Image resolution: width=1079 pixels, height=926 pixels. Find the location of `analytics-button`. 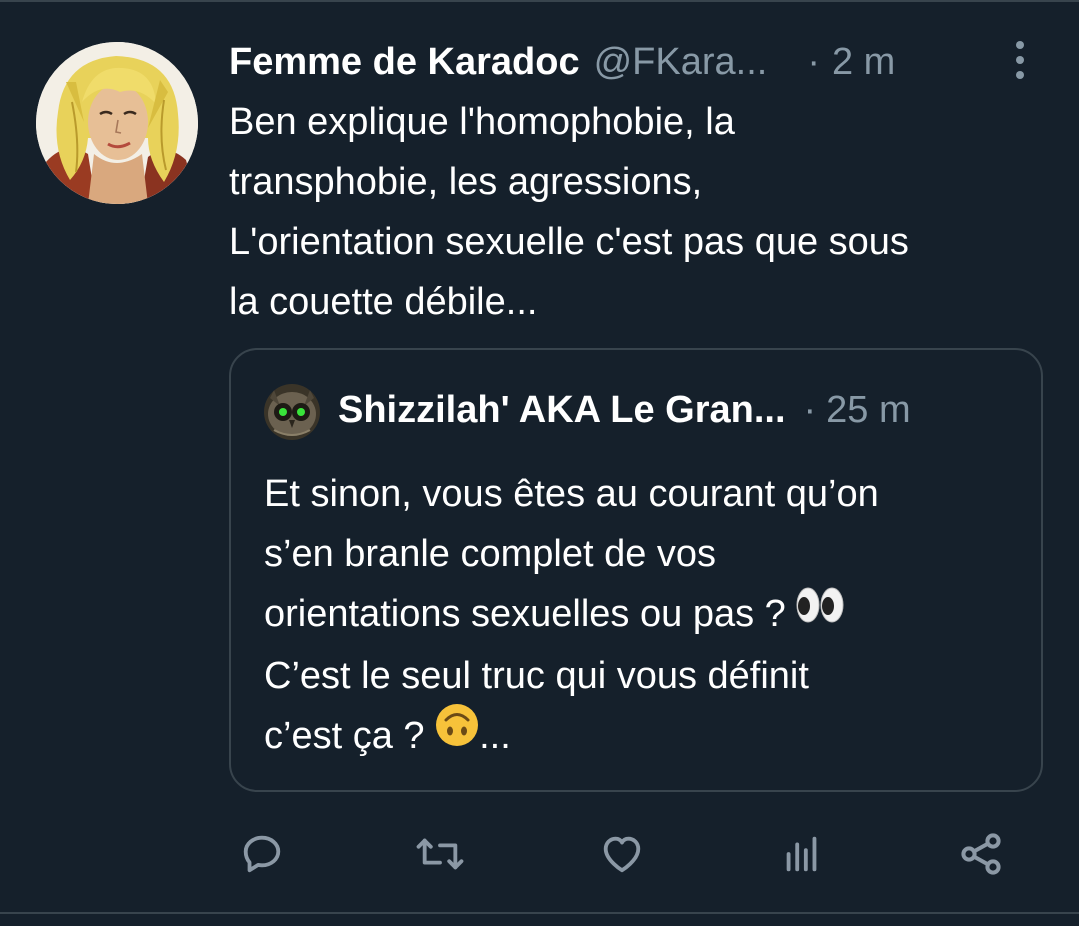

analytics-button is located at coordinates (802, 854).